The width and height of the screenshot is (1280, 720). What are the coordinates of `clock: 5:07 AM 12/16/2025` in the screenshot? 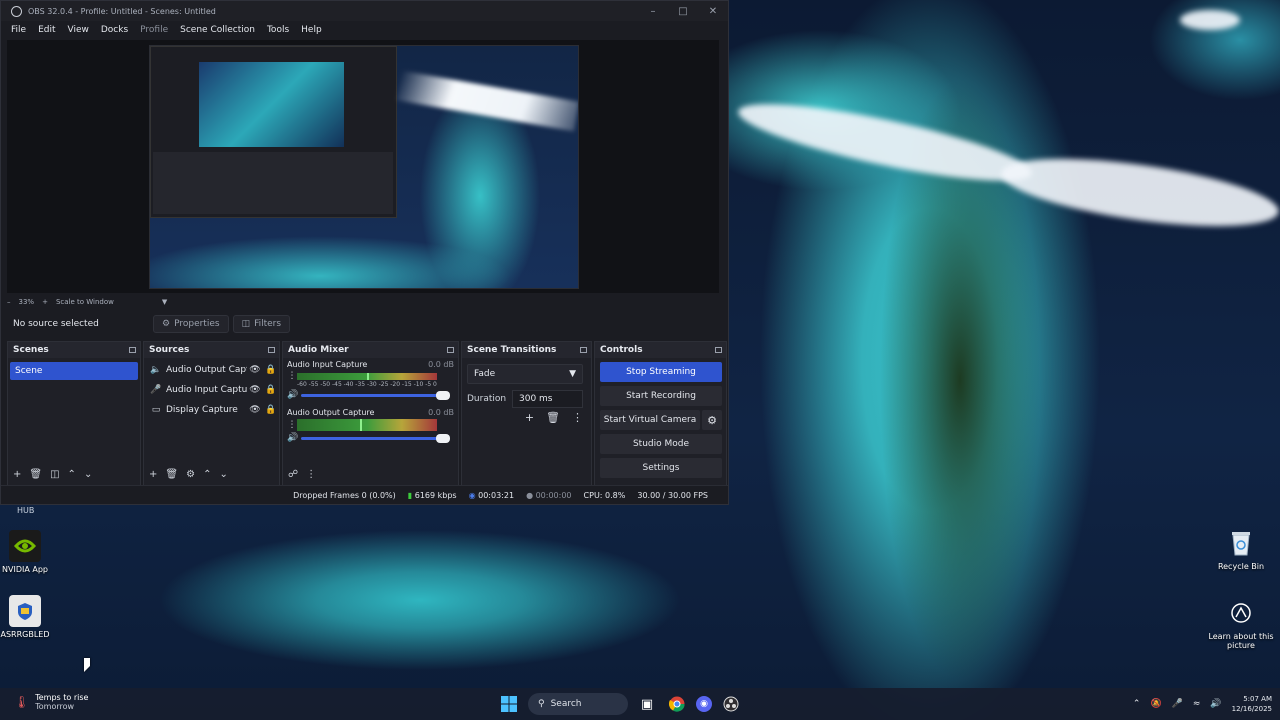 It's located at (1252, 704).